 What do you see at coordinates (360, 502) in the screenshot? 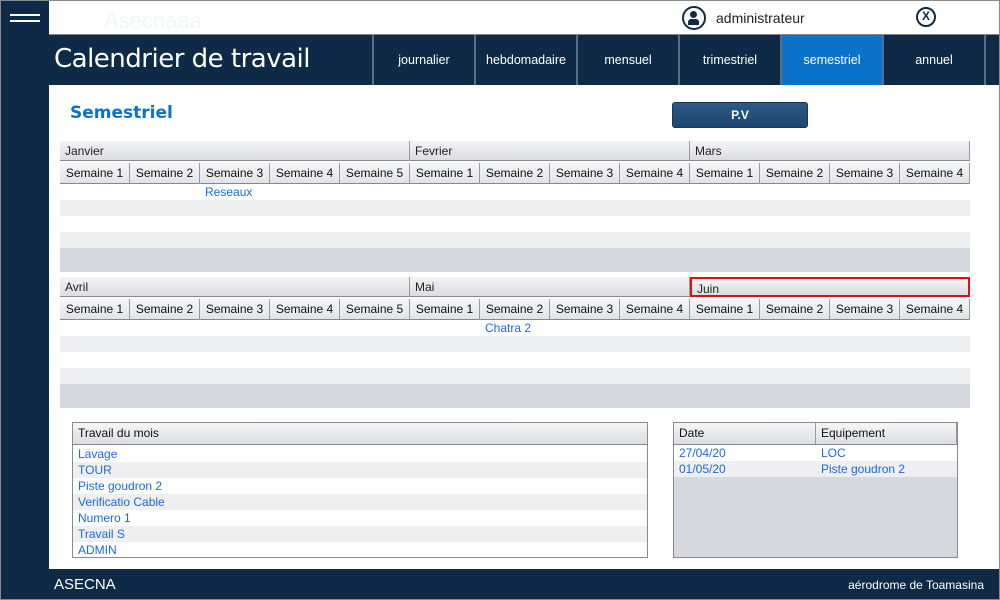
I see `list-item: Verificatio Cable` at bounding box center [360, 502].